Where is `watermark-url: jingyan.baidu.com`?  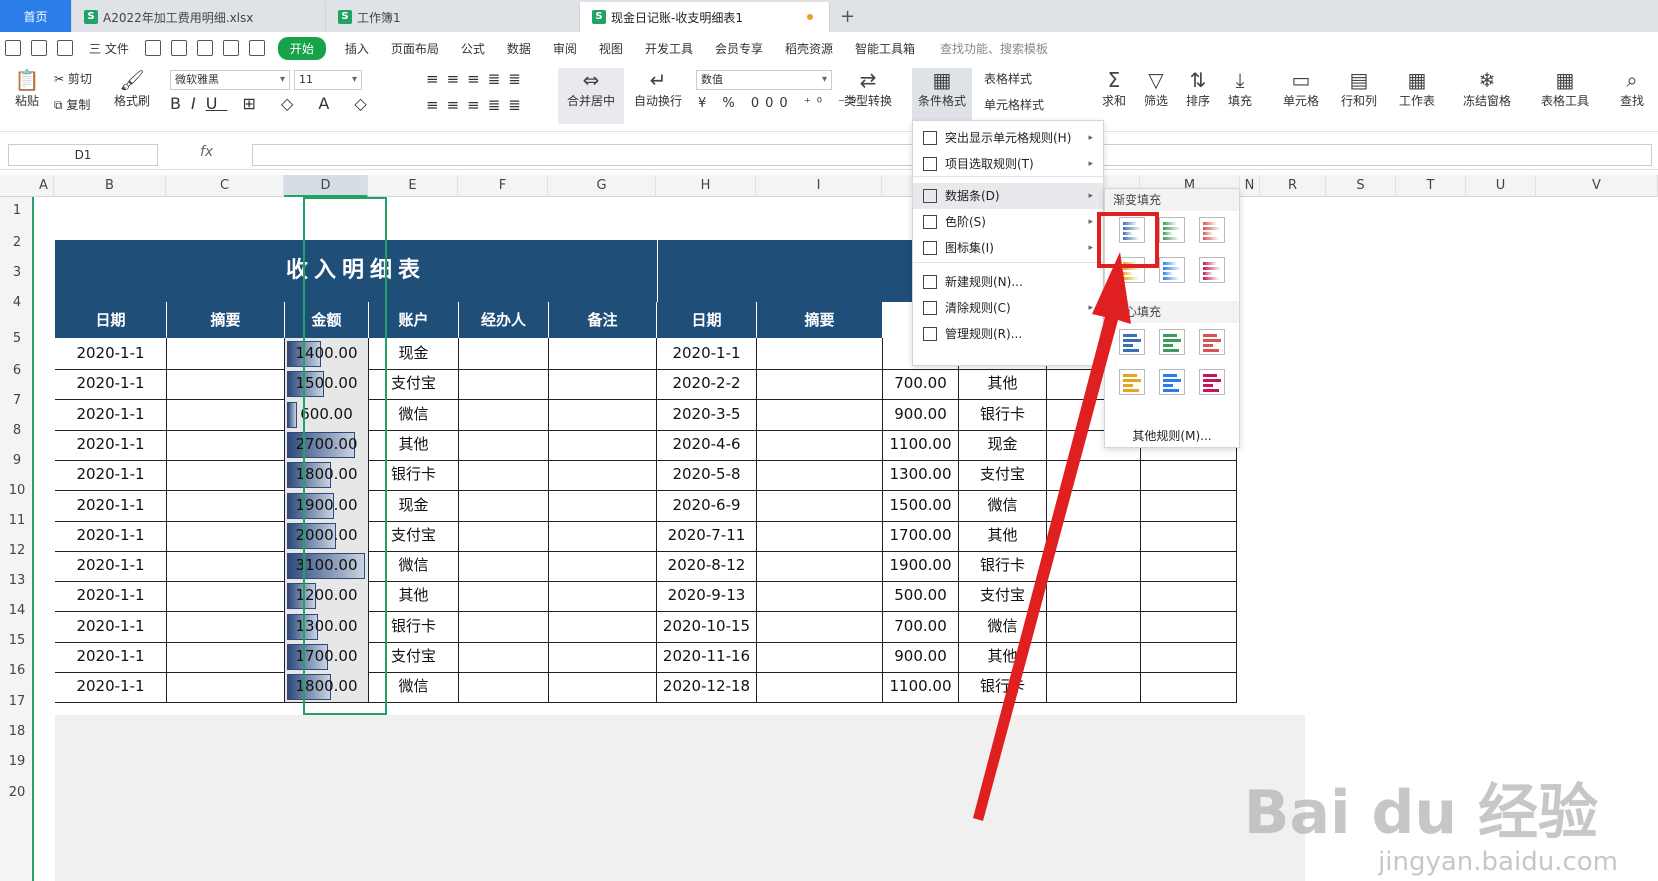
watermark-url: jingyan.baidu.com is located at coordinates (1498, 862).